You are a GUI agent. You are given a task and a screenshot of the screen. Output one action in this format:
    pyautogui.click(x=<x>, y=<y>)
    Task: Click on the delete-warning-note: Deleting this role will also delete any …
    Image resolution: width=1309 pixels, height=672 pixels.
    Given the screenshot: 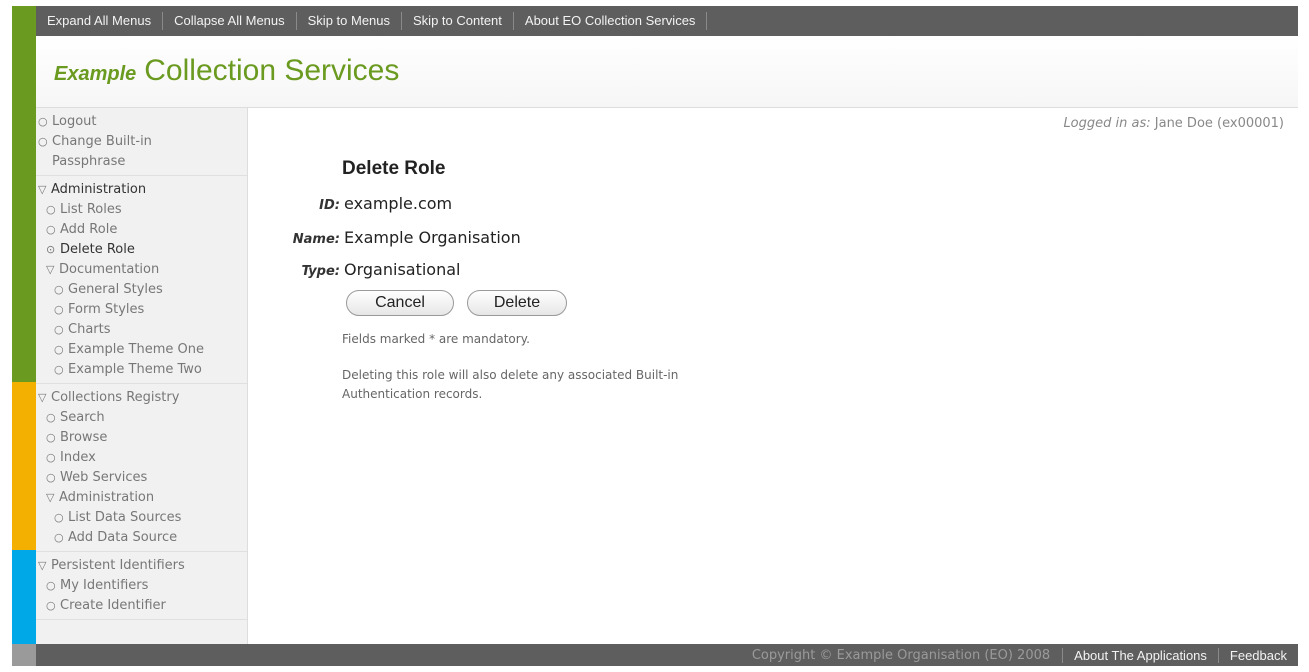 What is the action you would take?
    pyautogui.click(x=510, y=384)
    